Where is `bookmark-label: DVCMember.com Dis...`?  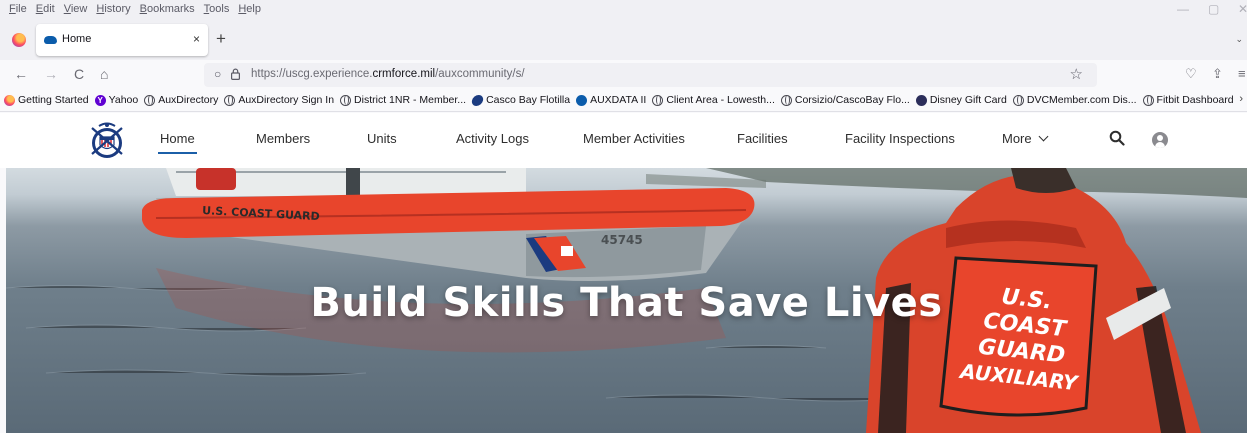
bookmark-label: DVCMember.com Dis... is located at coordinates (1081, 100).